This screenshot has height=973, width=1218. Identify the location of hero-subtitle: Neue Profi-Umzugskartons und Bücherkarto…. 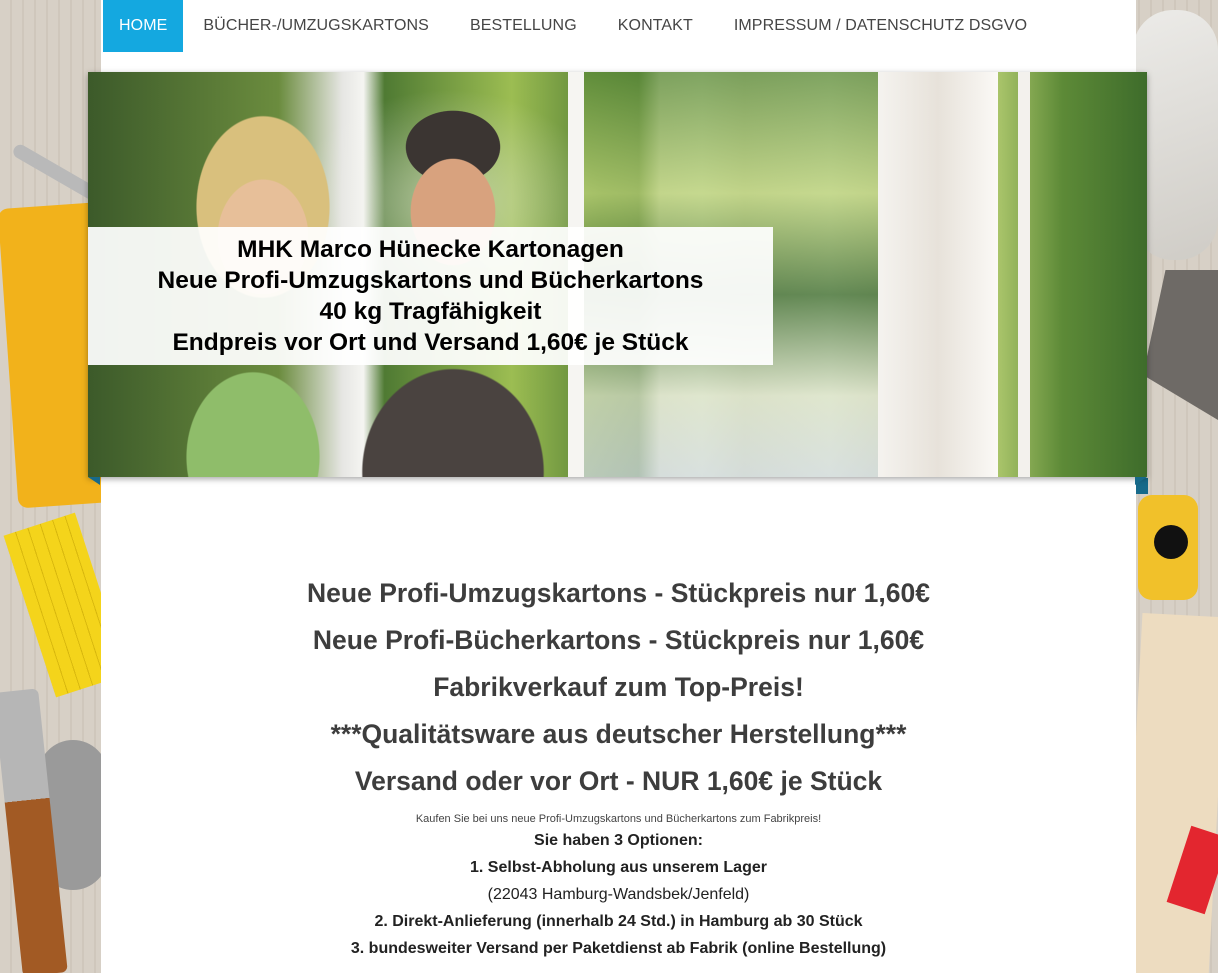
(430, 280).